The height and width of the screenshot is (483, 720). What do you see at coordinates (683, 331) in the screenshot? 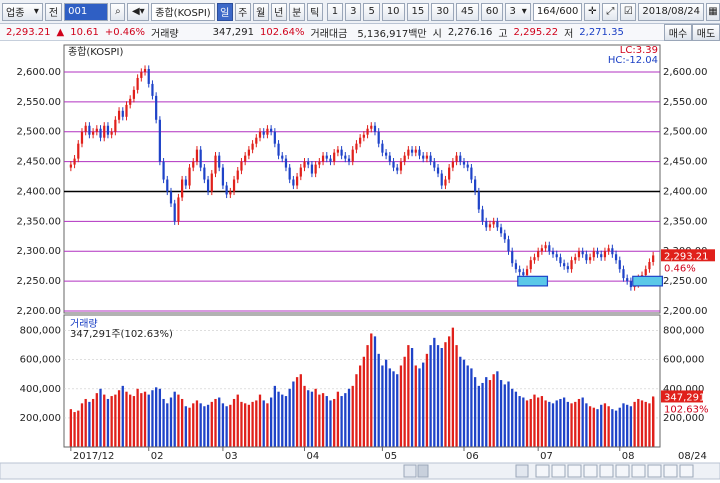
I see `volume-tick-right-0: 800,000` at bounding box center [683, 331].